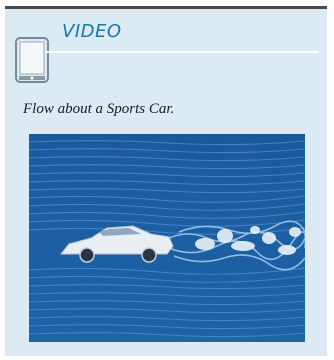 This screenshot has width=334, height=360. What do you see at coordinates (92, 31) in the screenshot?
I see `section-title: VIDEO` at bounding box center [92, 31].